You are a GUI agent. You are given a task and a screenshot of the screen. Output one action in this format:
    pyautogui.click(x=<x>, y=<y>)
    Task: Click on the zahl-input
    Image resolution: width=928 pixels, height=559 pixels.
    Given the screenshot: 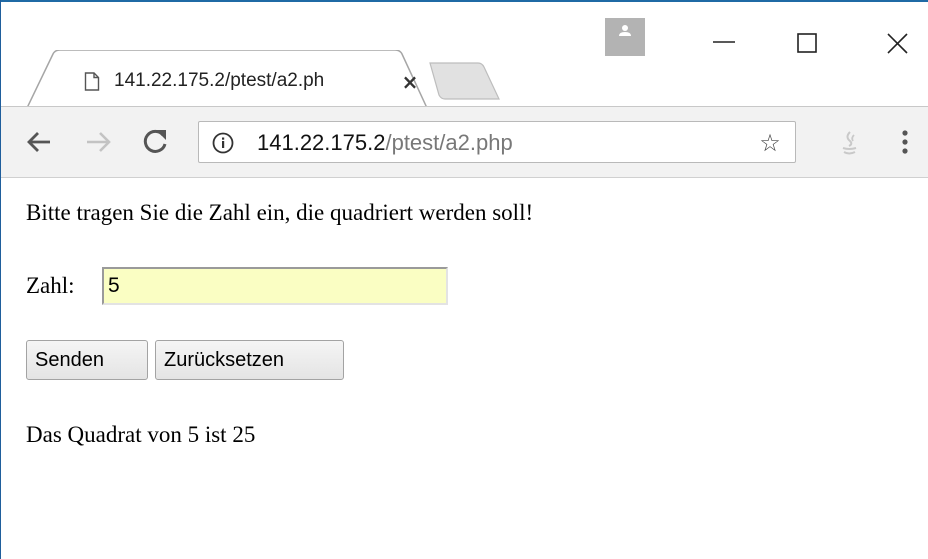 What is the action you would take?
    pyautogui.click(x=275, y=286)
    